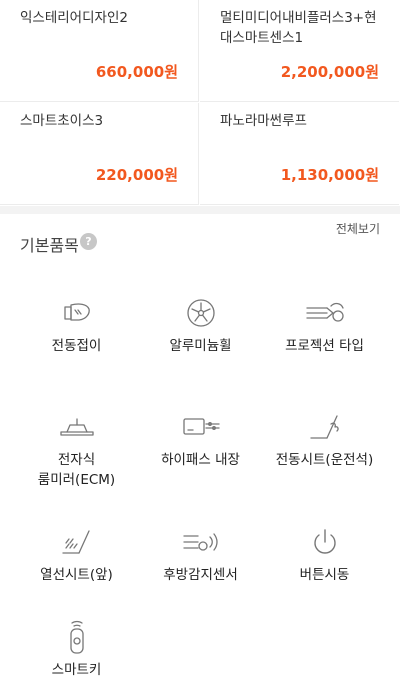 The width and height of the screenshot is (400, 680). What do you see at coordinates (358, 228) in the screenshot?
I see `view-all-link: 전체보기` at bounding box center [358, 228].